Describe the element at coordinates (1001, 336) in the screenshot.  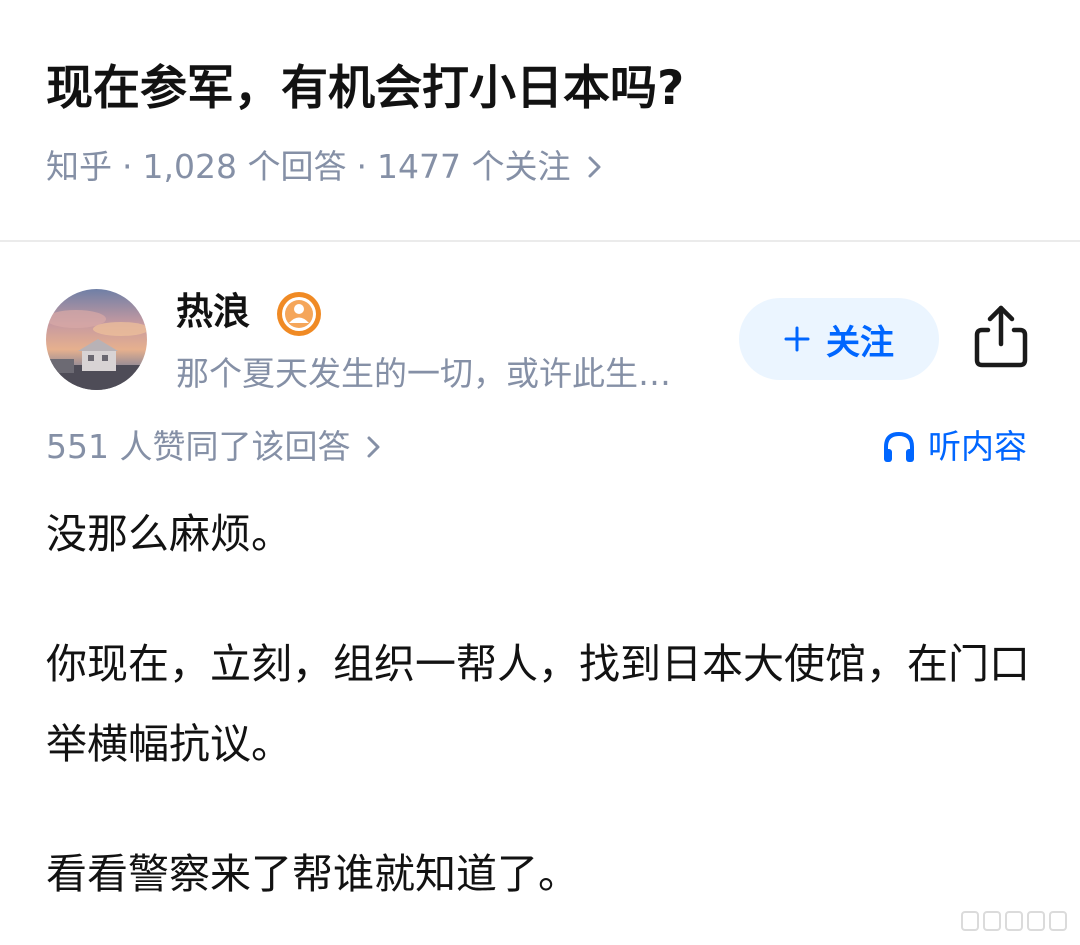
I see `share-icon` at that location.